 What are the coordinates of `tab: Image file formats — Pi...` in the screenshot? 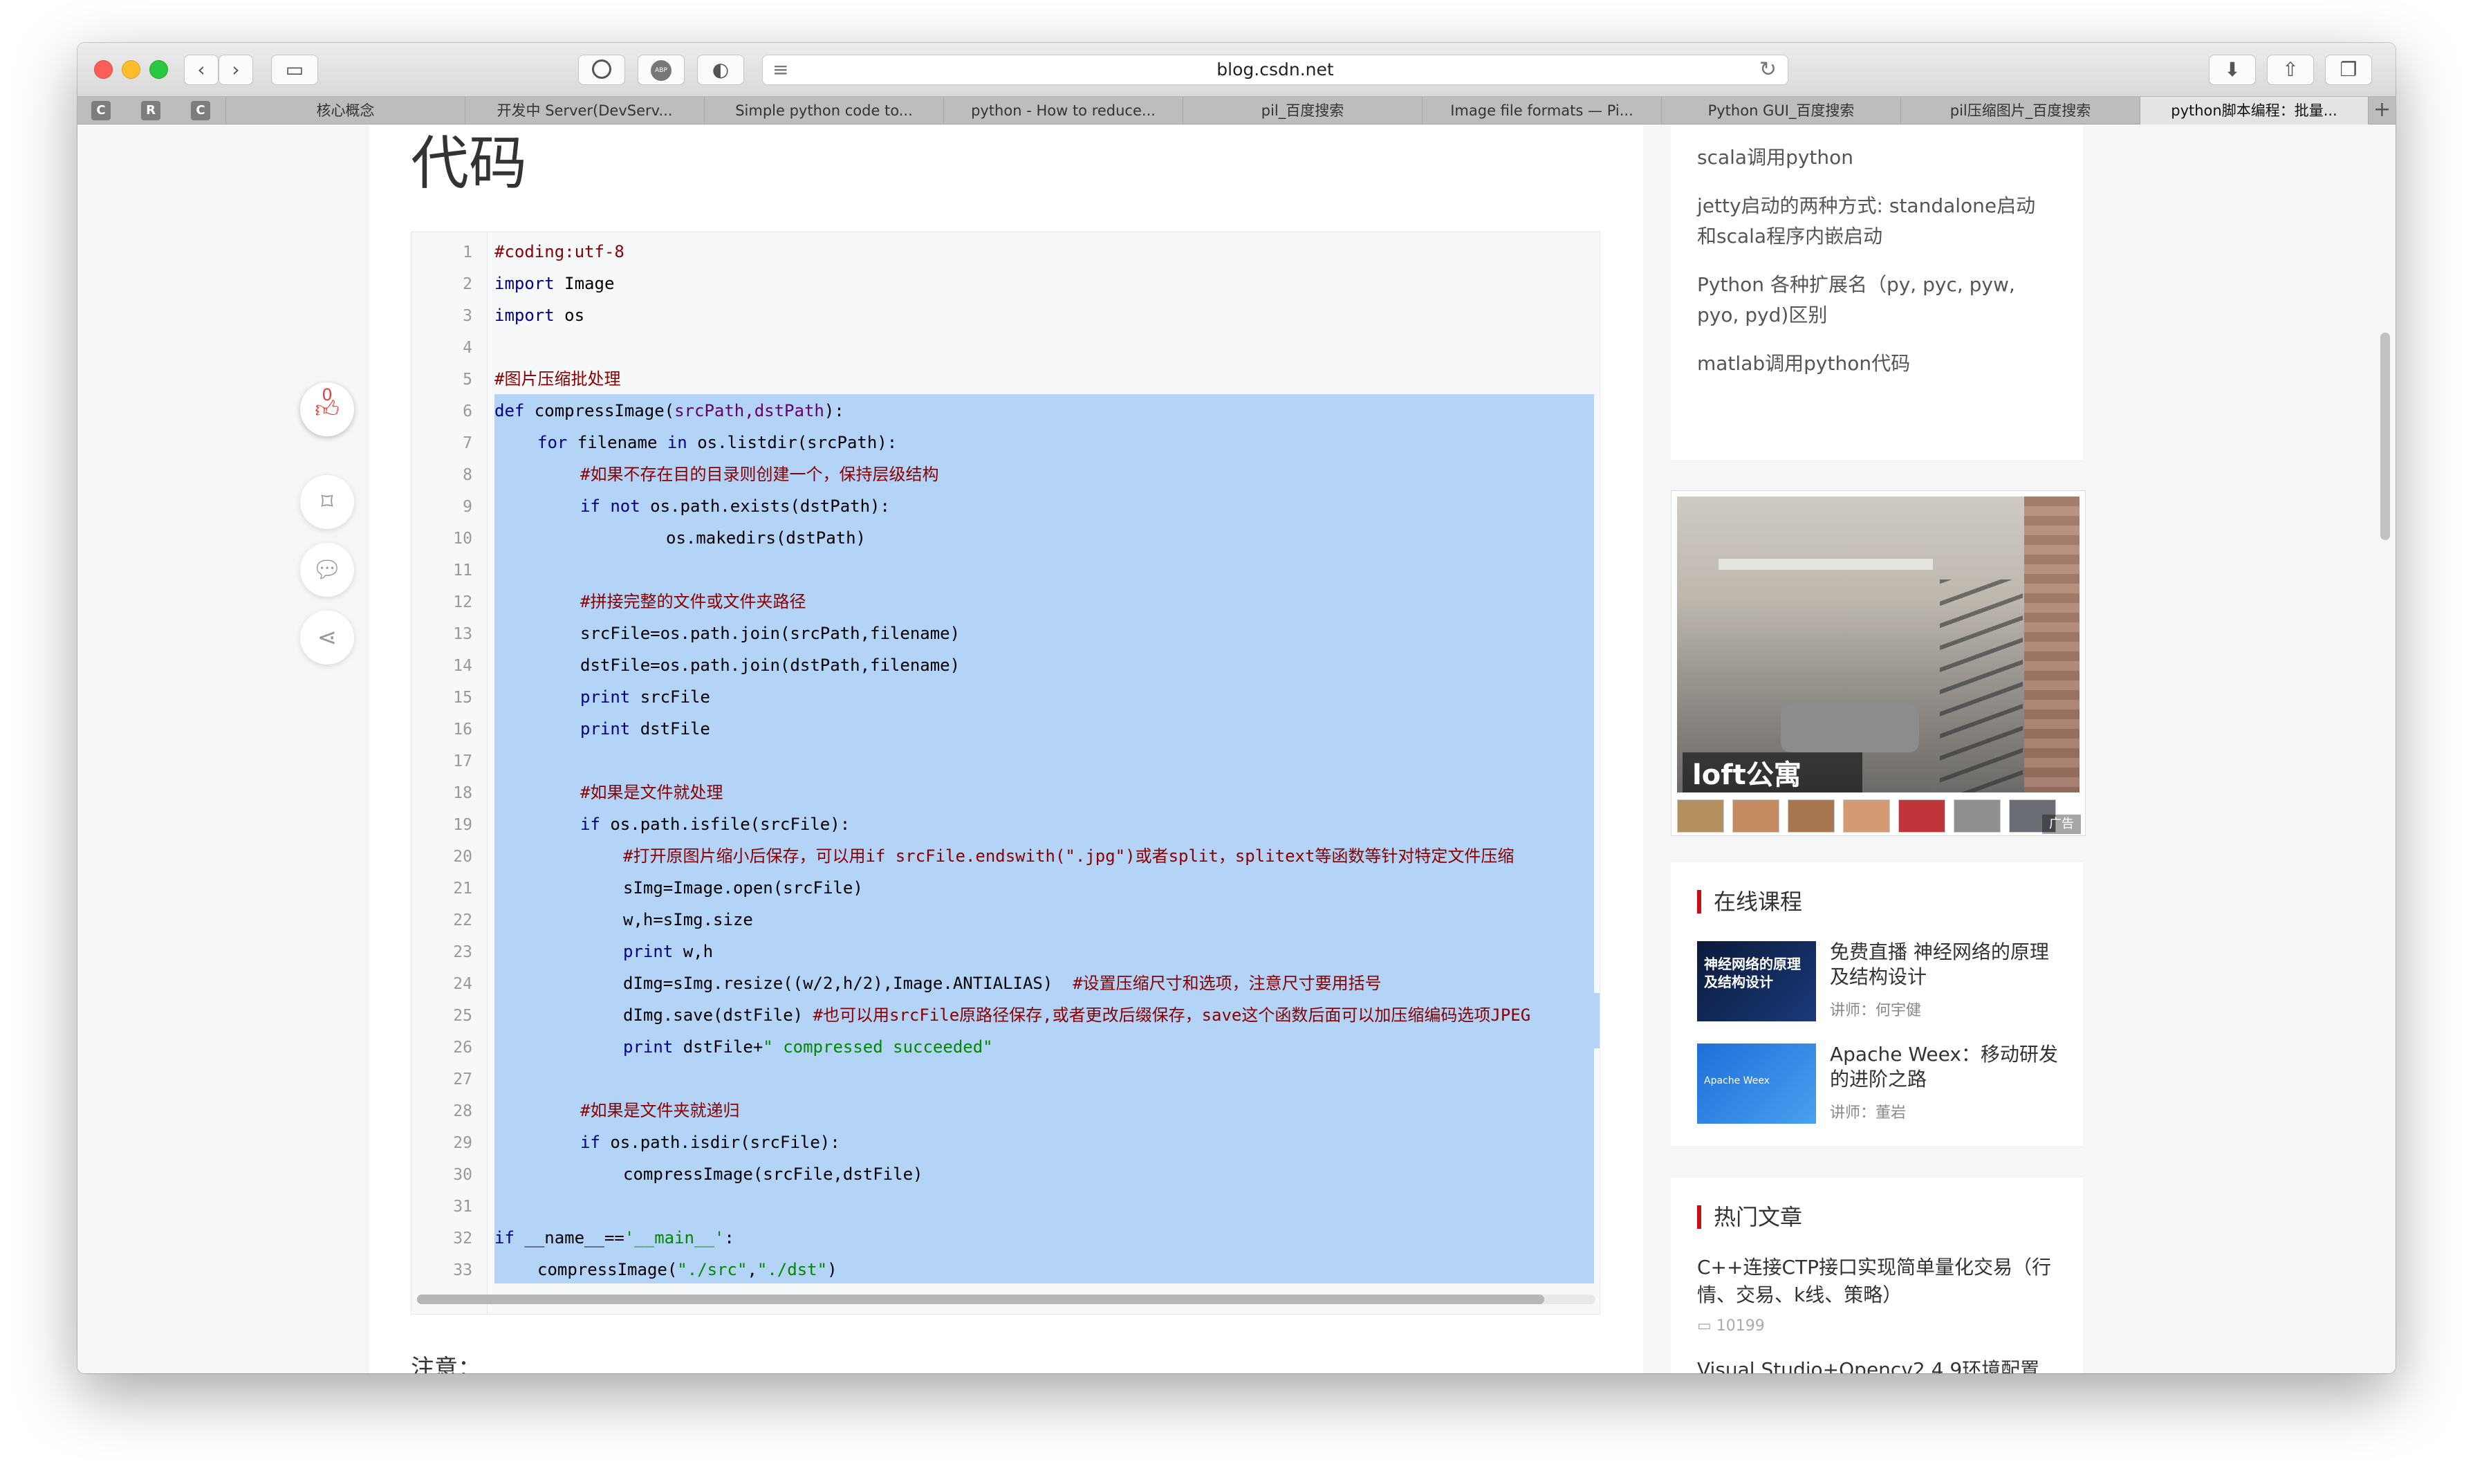 It's located at (1541, 110).